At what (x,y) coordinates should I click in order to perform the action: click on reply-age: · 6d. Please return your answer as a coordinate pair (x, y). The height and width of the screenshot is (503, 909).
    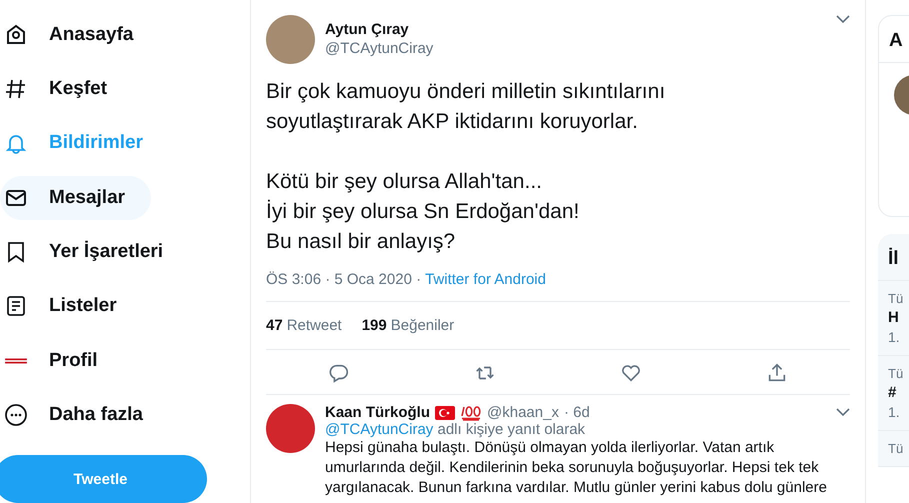
    Looking at the image, I should click on (577, 412).